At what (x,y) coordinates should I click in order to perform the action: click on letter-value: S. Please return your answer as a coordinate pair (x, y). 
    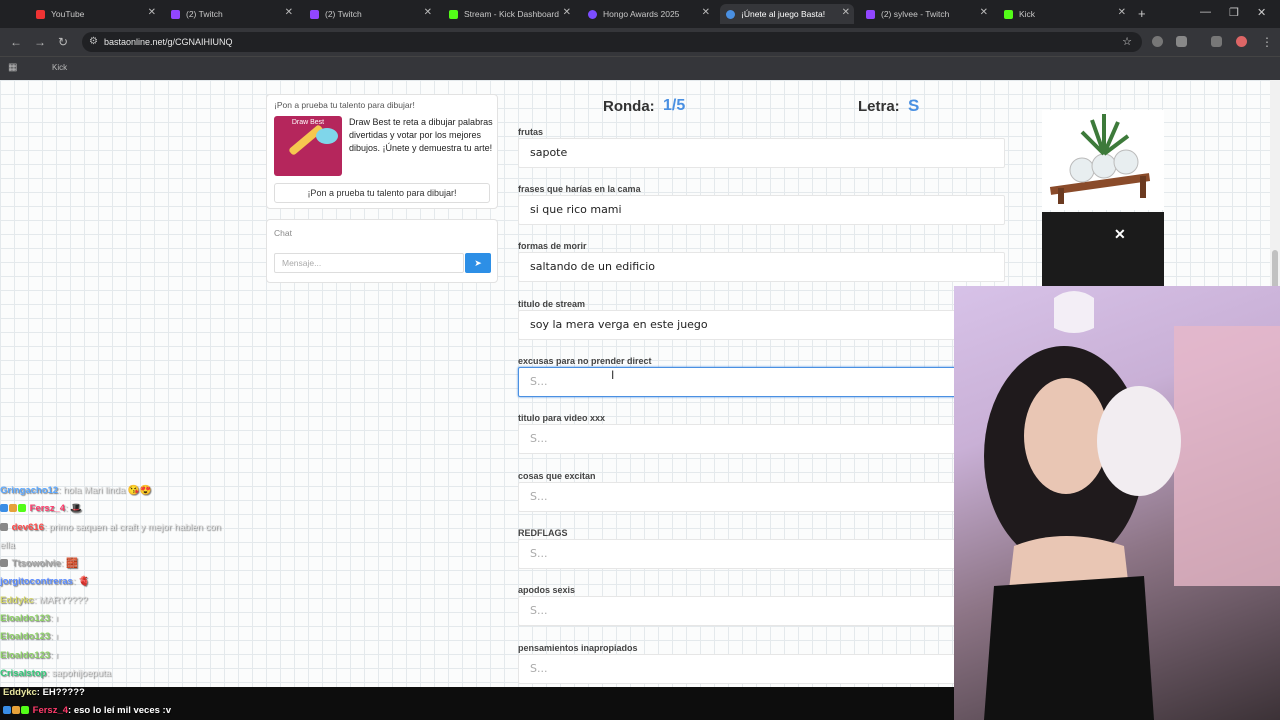
    Looking at the image, I should click on (914, 105).